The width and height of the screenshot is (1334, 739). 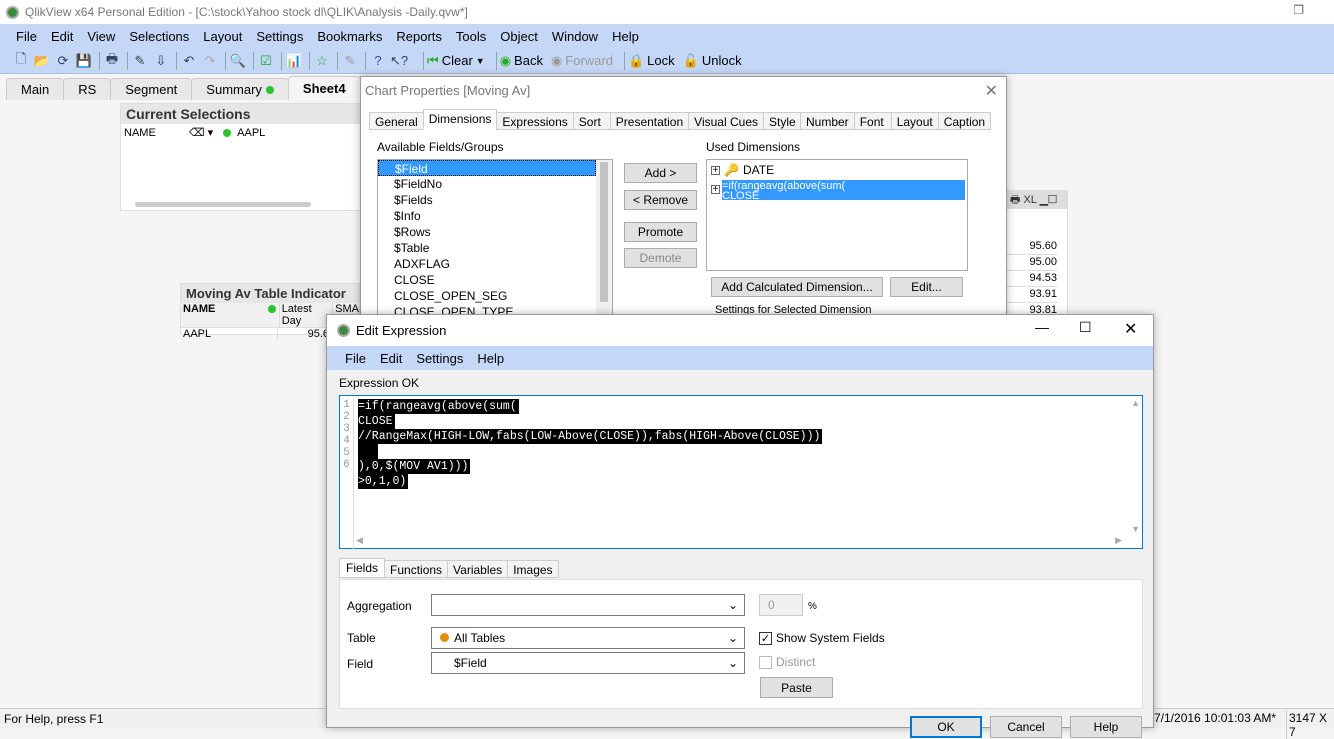 What do you see at coordinates (495, 280) in the screenshot?
I see `list-item: CLOSE` at bounding box center [495, 280].